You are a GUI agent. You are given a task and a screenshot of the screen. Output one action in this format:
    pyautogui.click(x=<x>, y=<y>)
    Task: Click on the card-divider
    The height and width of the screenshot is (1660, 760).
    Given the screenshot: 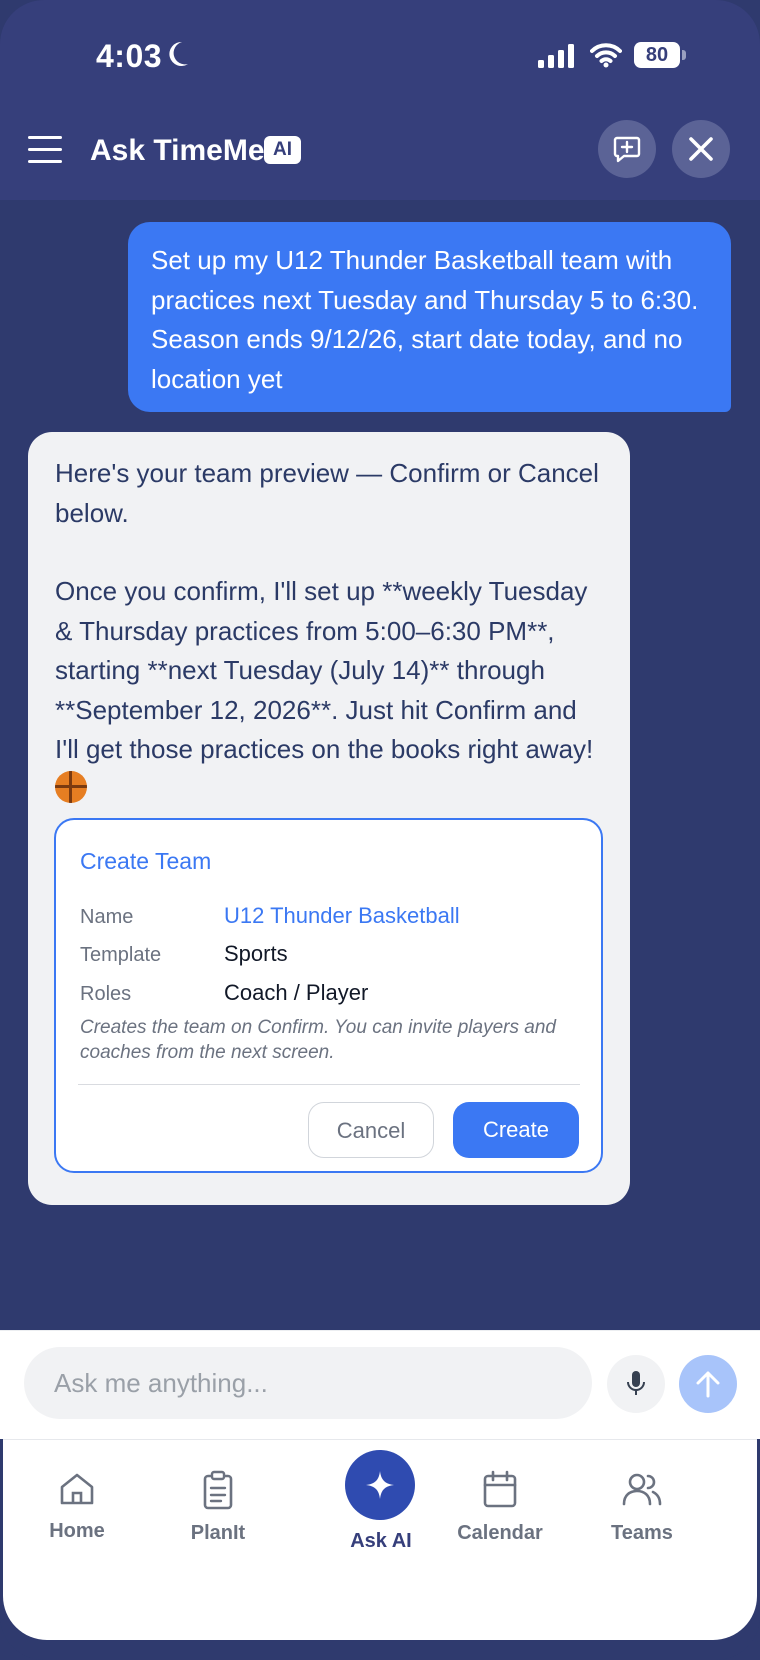 What is the action you would take?
    pyautogui.click(x=329, y=1084)
    